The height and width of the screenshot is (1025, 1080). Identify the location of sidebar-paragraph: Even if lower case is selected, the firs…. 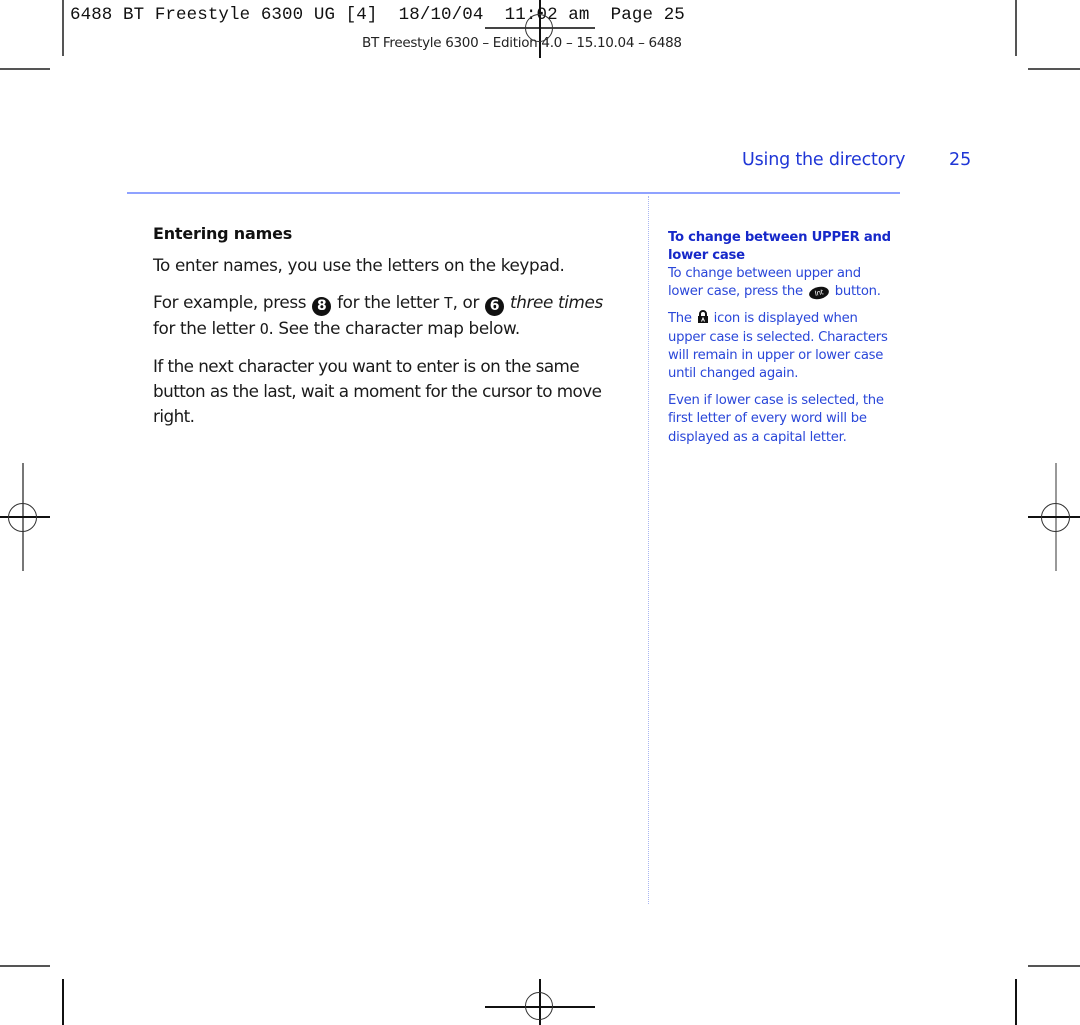
(776, 419).